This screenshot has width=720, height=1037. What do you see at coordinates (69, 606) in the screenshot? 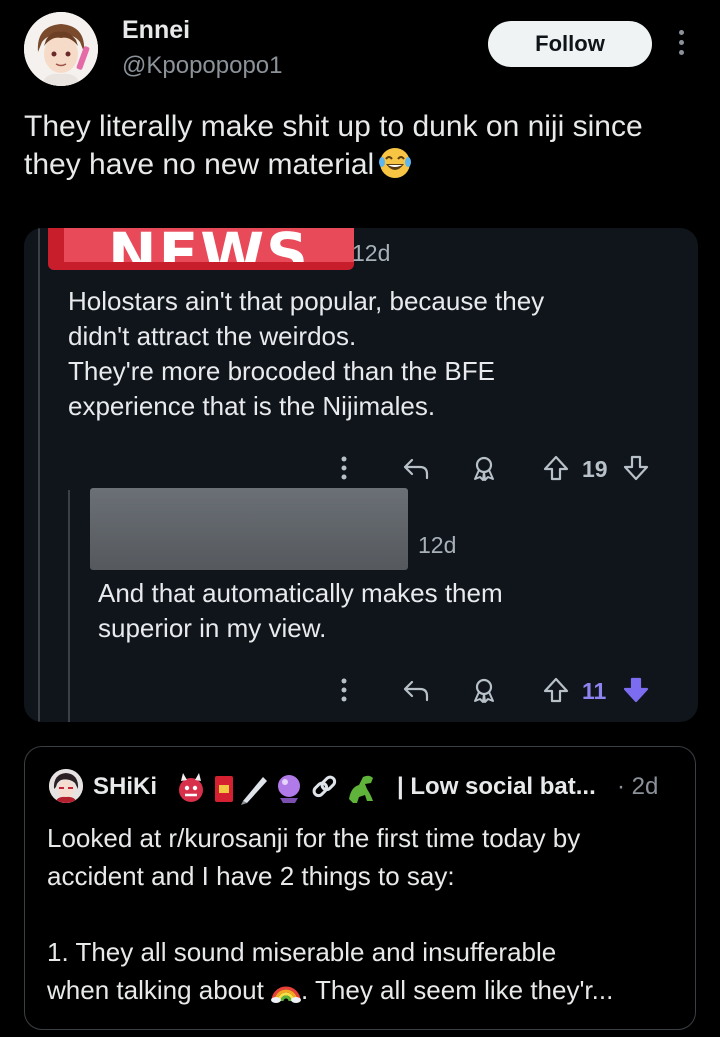
I see `thread-line-nested` at bounding box center [69, 606].